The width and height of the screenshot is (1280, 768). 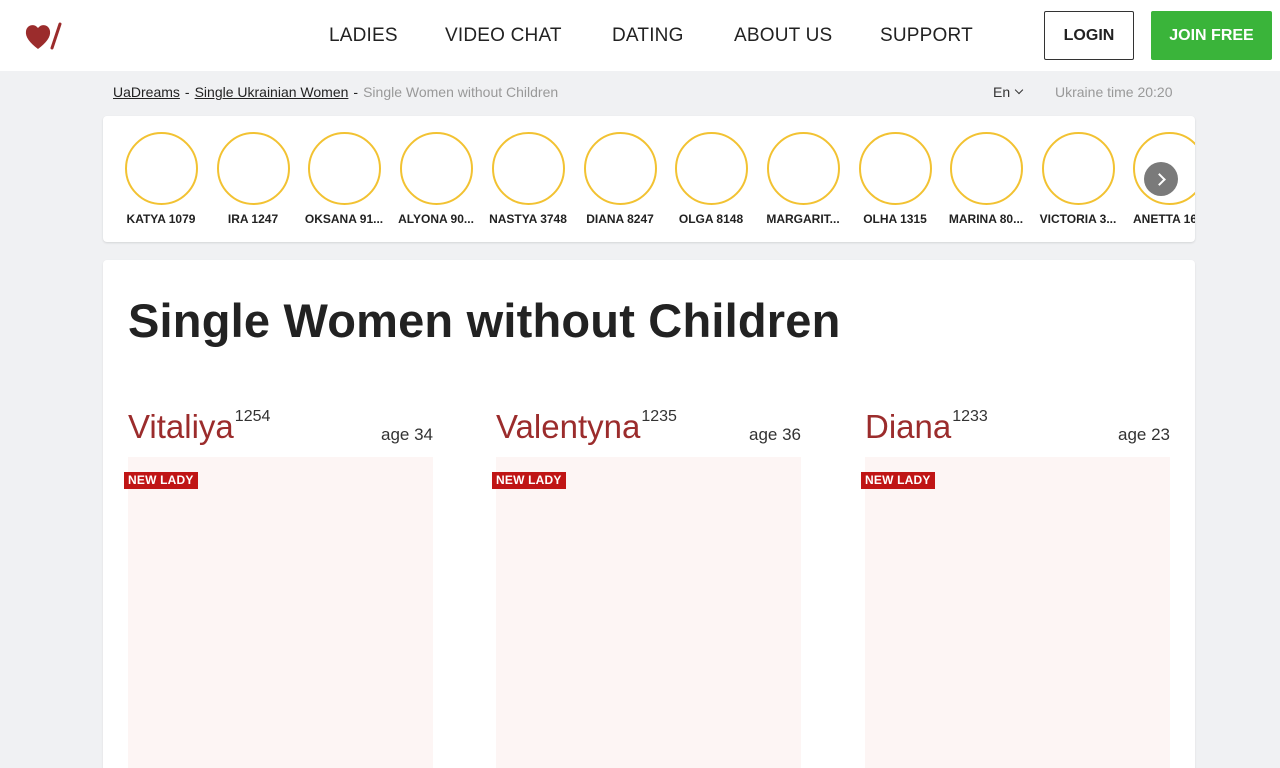 I want to click on lady-age: age 34, so click(x=407, y=434).